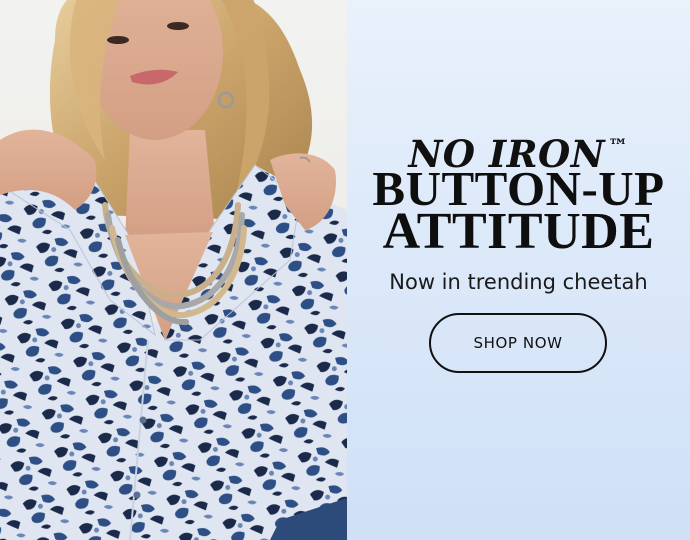 The width and height of the screenshot is (690, 540). Describe the element at coordinates (518, 343) in the screenshot. I see `shop-now-button: SHOP NOW` at that location.